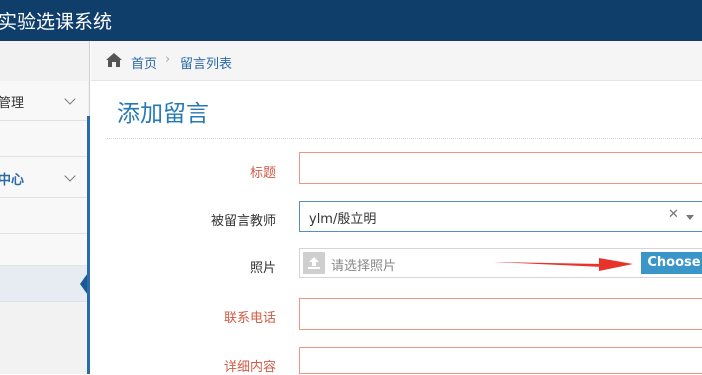 This screenshot has width=702, height=375. Describe the element at coordinates (12, 103) in the screenshot. I see `sidebar-item-label: 管理` at that location.